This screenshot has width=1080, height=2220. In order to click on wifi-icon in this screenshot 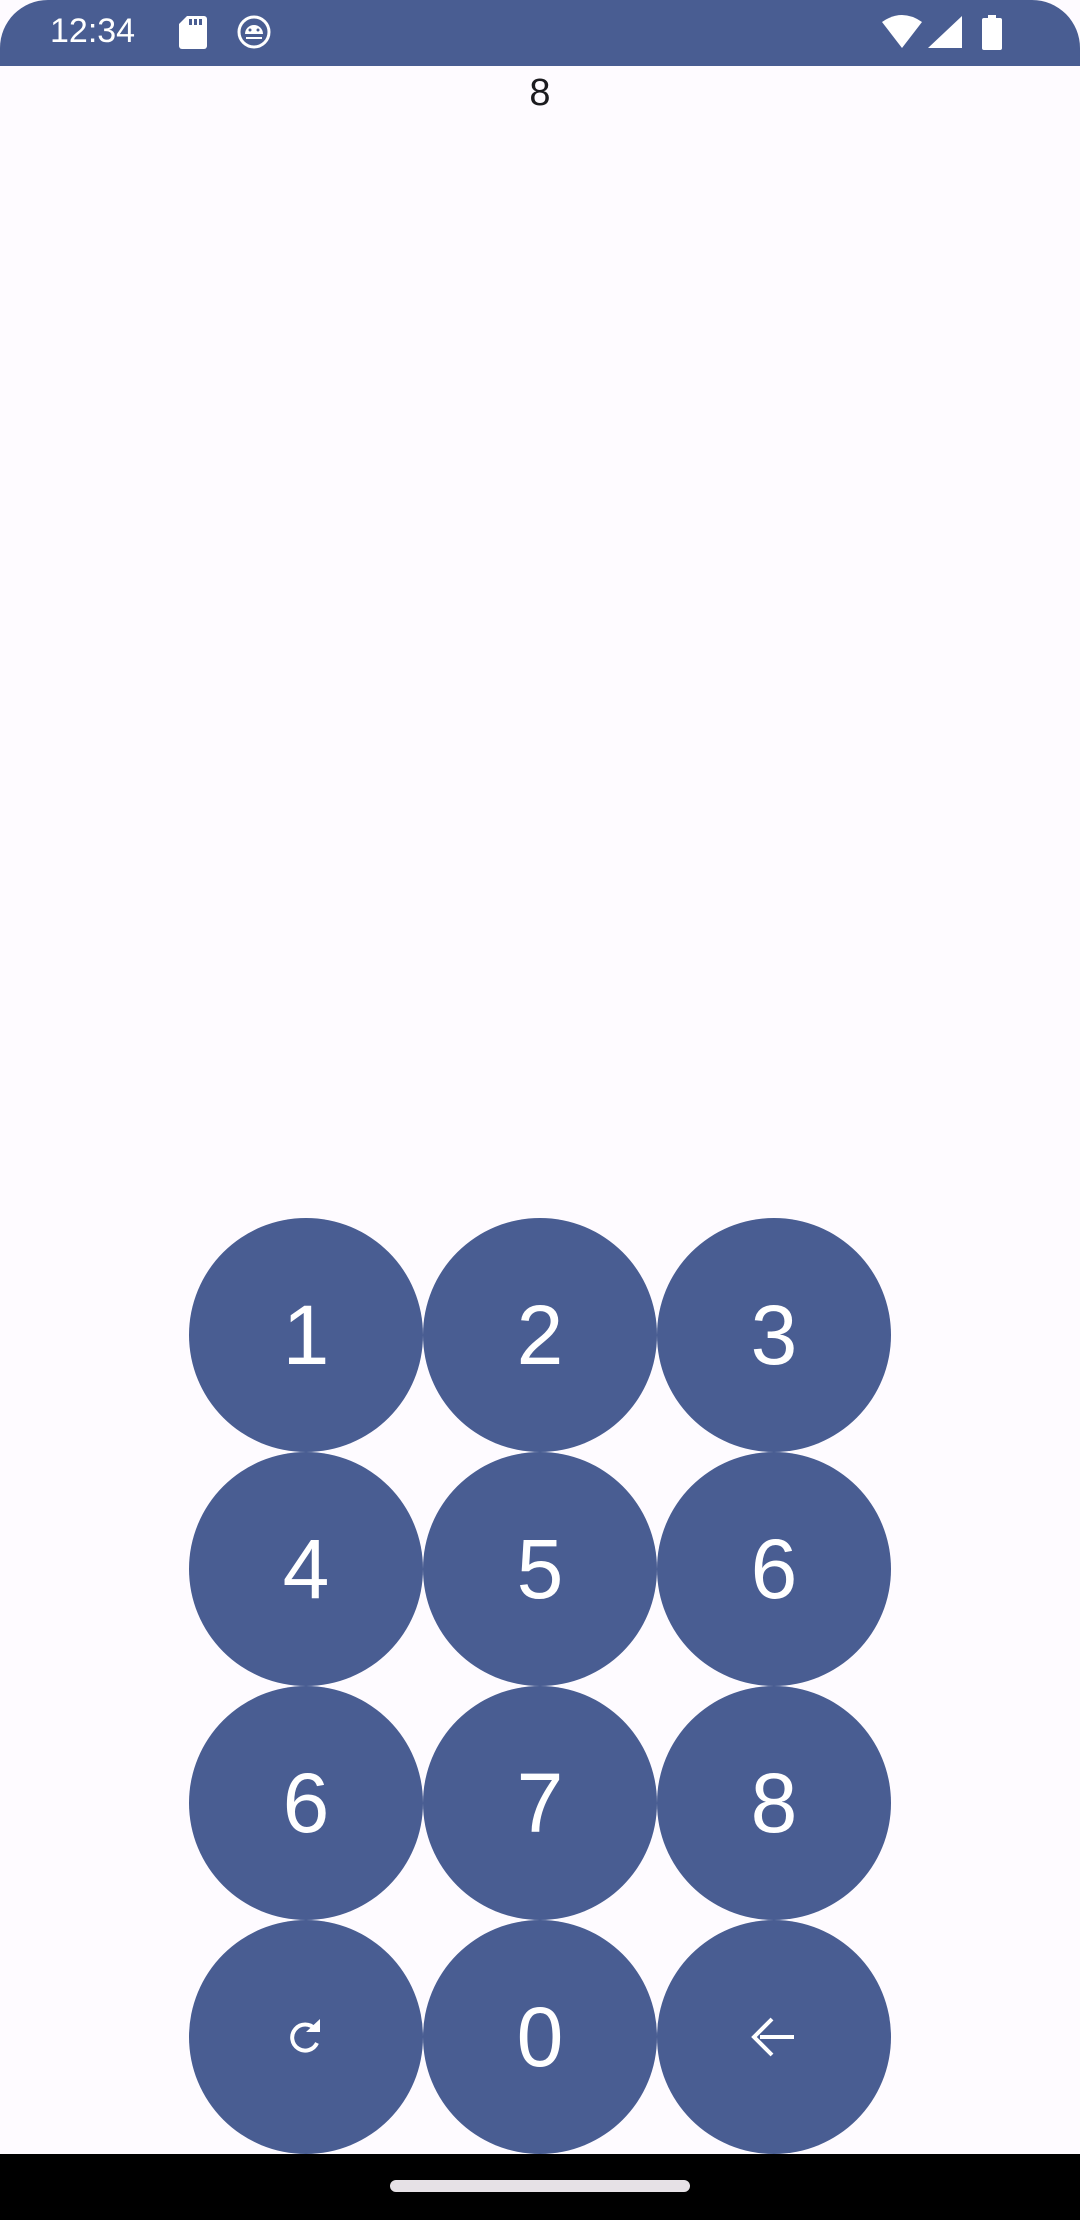, I will do `click(902, 31)`.